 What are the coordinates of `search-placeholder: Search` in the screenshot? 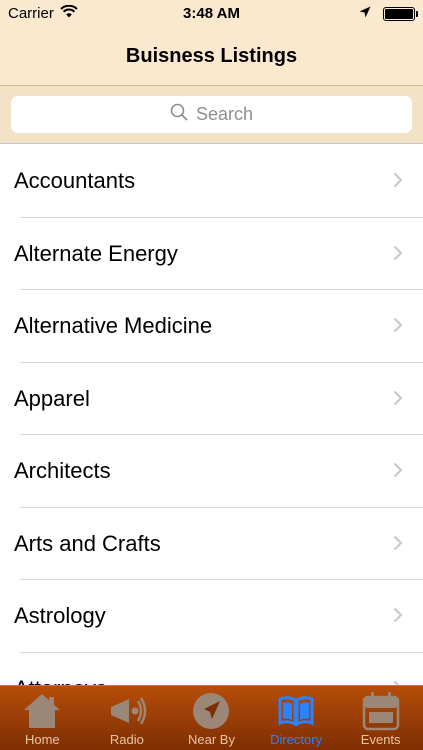 It's located at (224, 114).